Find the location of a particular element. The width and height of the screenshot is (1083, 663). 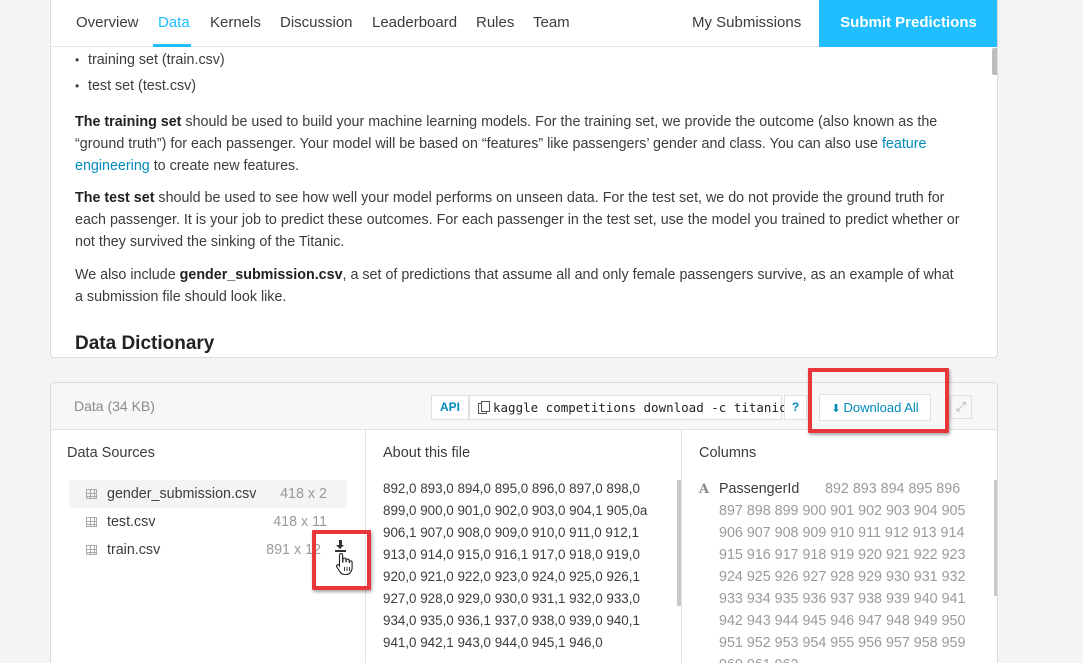

columns-scrollbar is located at coordinates (995, 538).